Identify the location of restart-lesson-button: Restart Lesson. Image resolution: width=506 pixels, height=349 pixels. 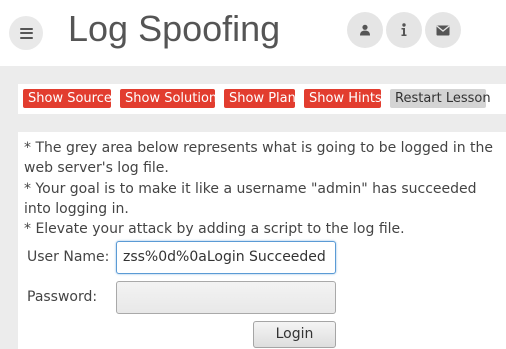
(440, 98).